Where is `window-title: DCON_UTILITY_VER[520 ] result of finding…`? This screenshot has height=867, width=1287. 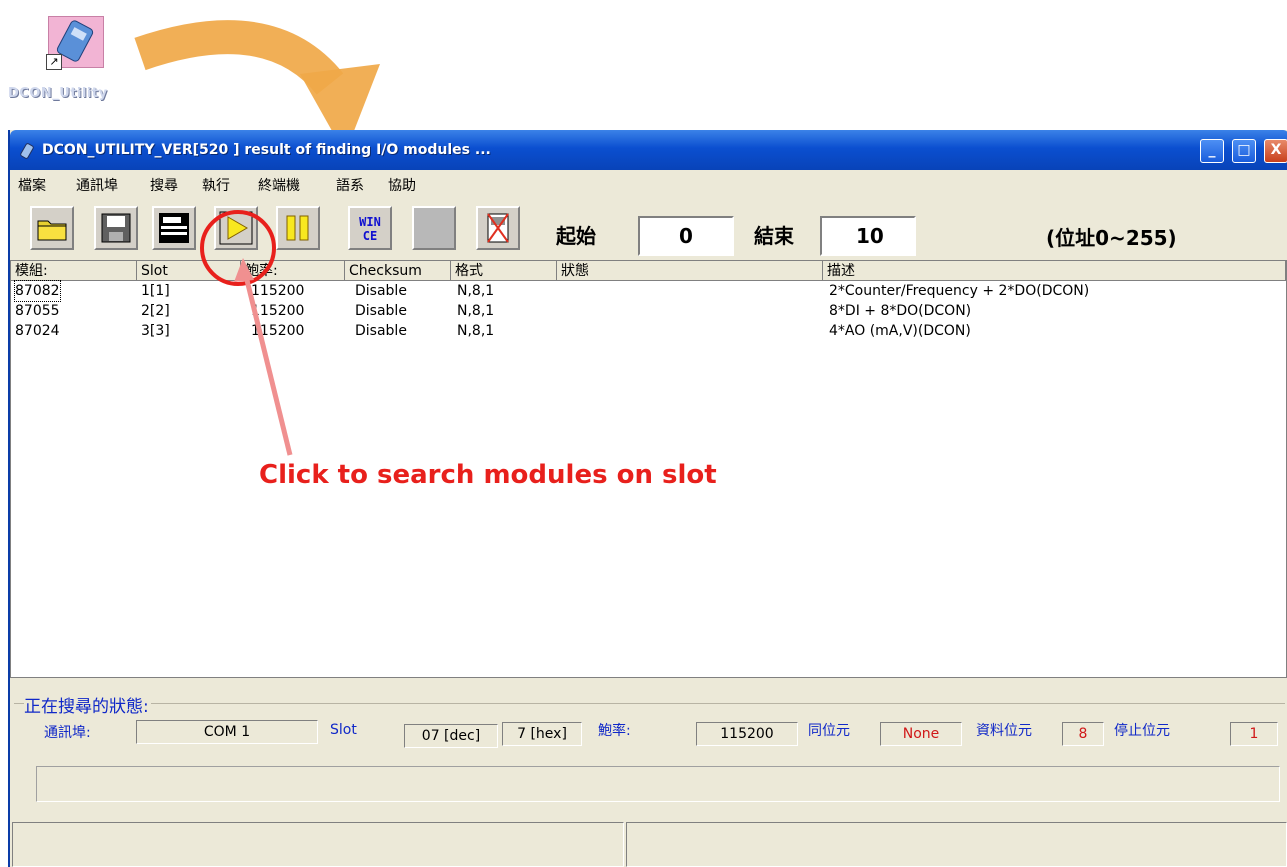 window-title: DCON_UTILITY_VER[520 ] result of finding… is located at coordinates (266, 150).